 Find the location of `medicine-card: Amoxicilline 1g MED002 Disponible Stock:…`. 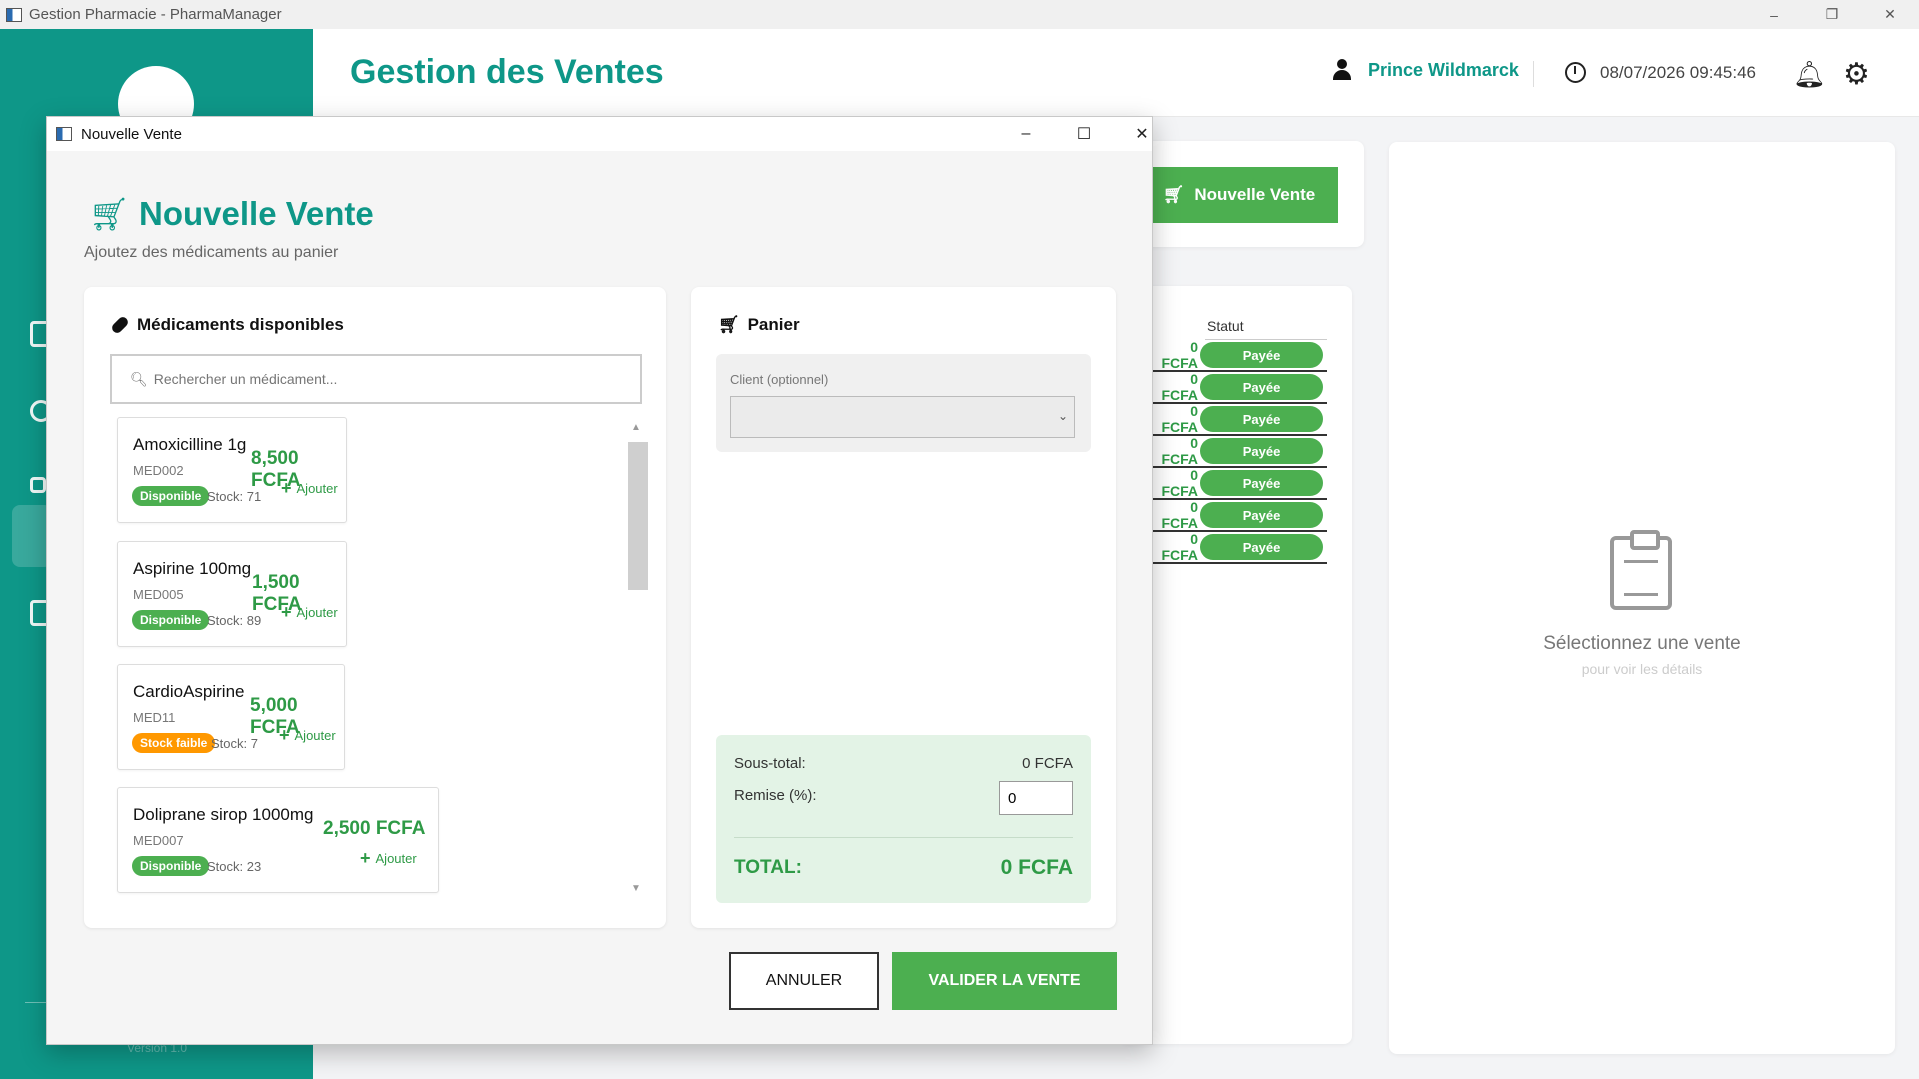

medicine-card: Amoxicilline 1g MED002 Disponible Stock:… is located at coordinates (232, 470).